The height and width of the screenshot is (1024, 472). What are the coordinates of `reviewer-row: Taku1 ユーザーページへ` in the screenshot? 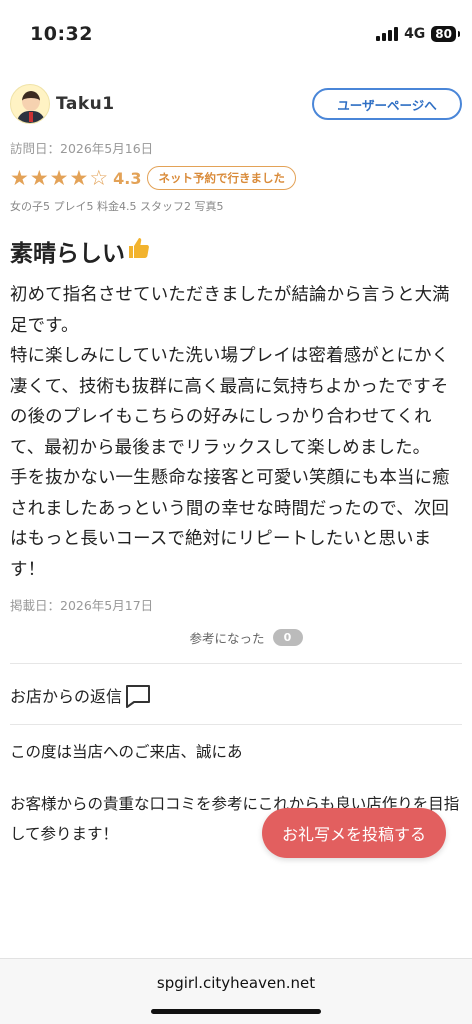 It's located at (236, 104).